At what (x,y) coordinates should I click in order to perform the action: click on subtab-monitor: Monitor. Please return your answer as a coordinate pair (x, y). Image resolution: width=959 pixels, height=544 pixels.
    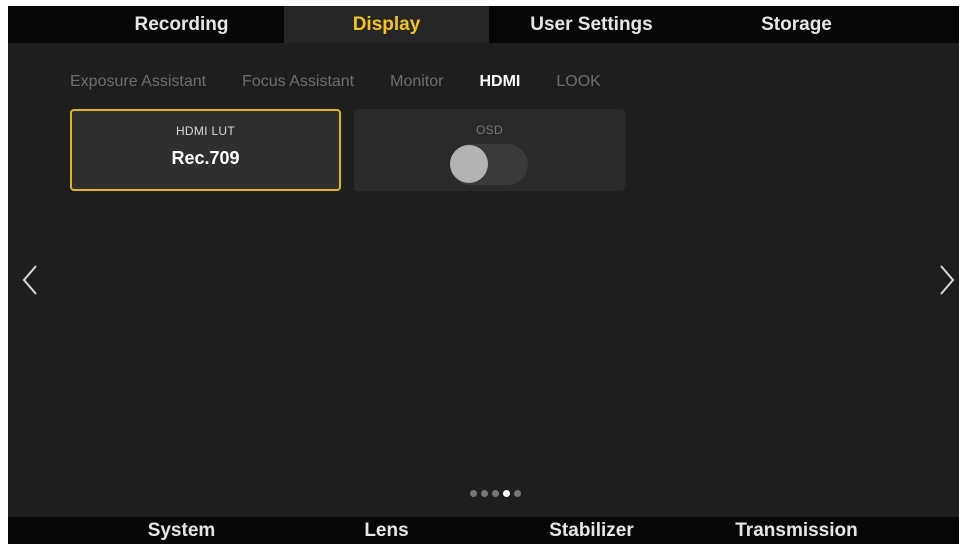
    Looking at the image, I should click on (416, 82).